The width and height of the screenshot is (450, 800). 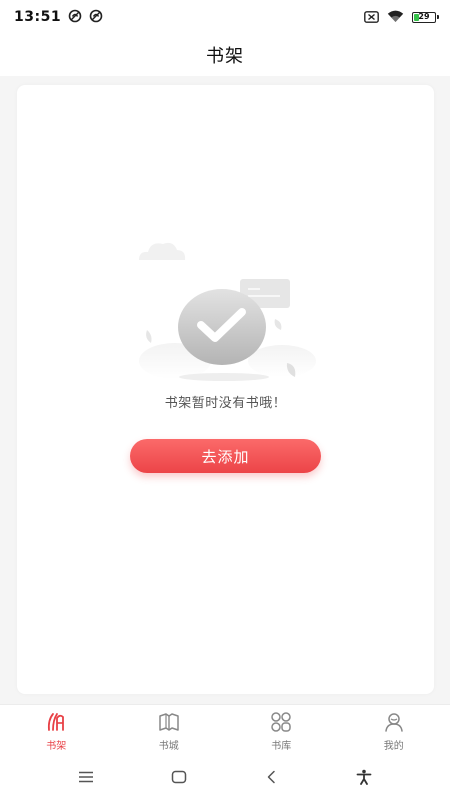 I want to click on add-book-button: 去添加, so click(x=225, y=456).